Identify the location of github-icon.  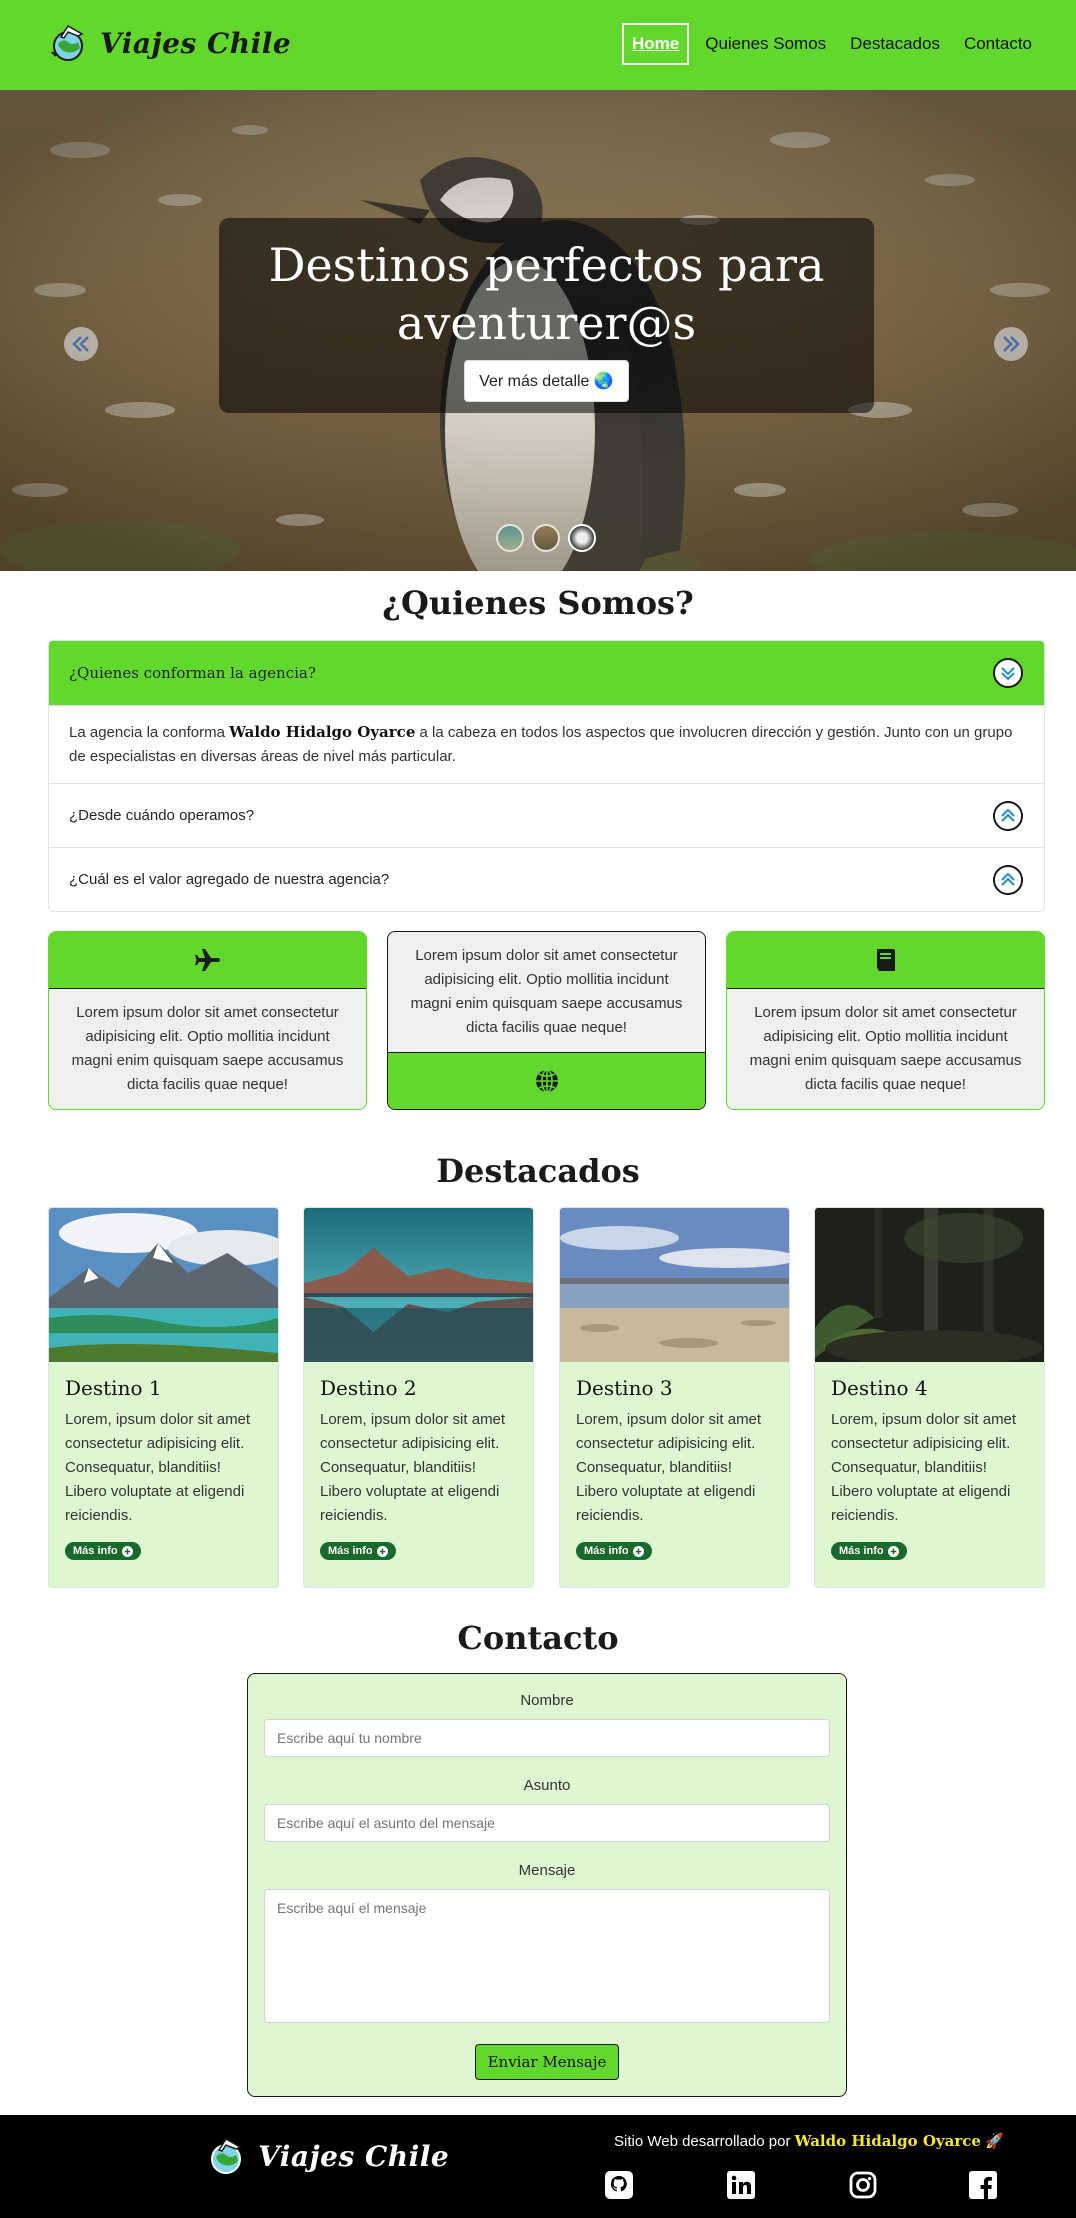
(619, 2185).